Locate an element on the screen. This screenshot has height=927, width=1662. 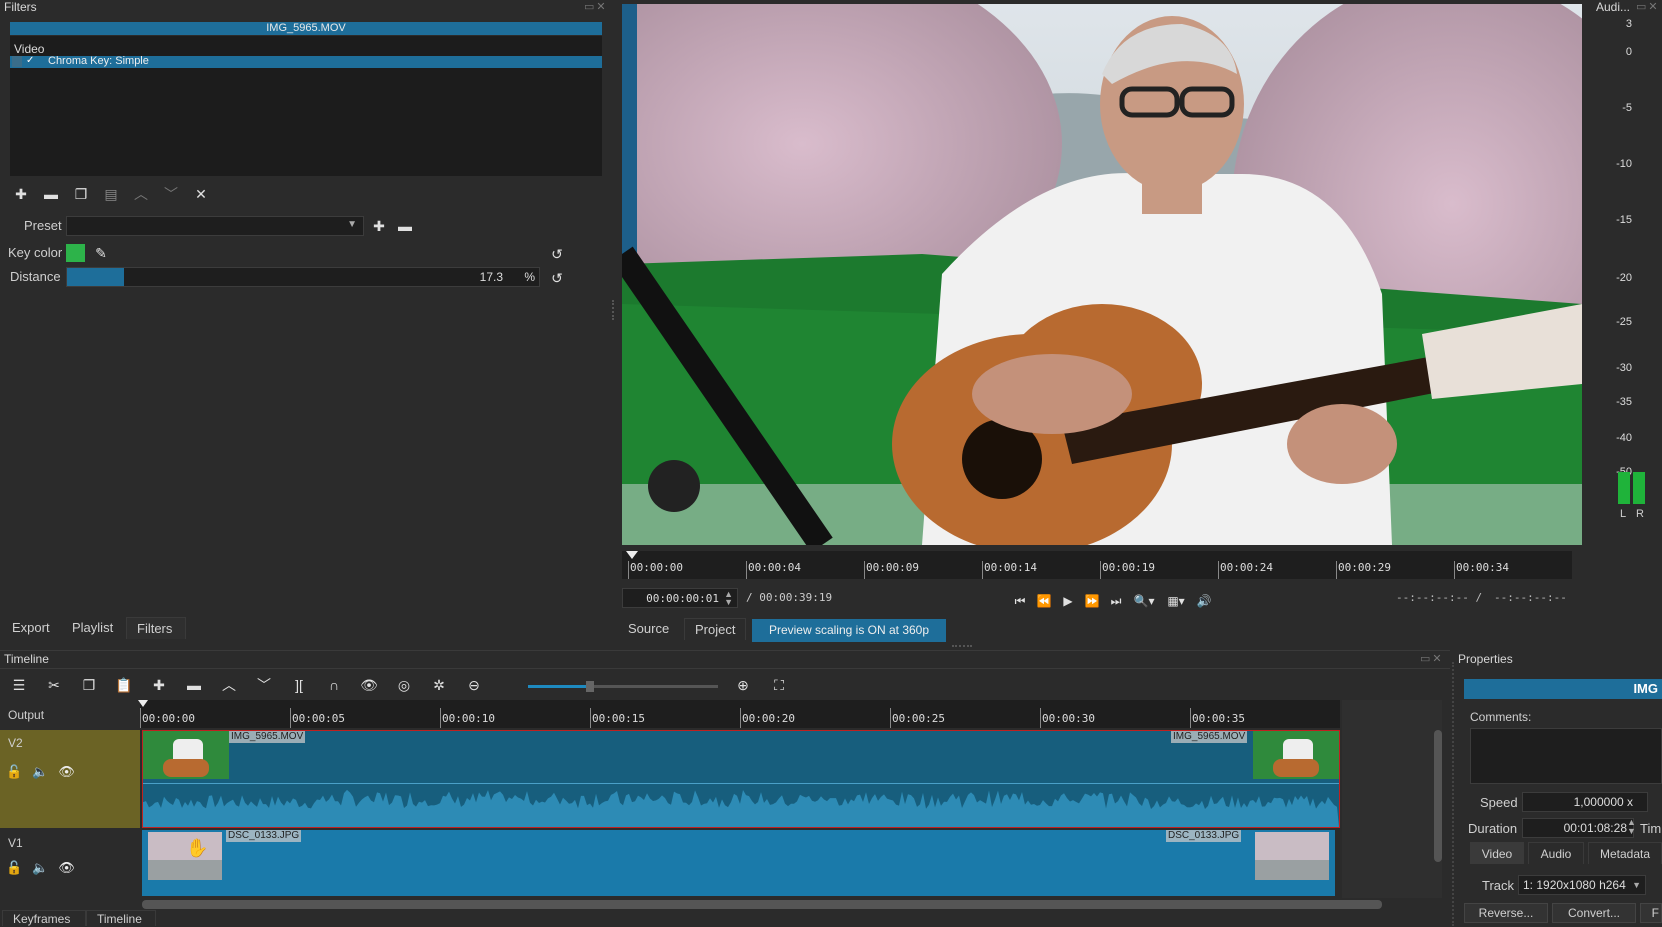
move-down-icon: ﹀ is located at coordinates (171, 194).